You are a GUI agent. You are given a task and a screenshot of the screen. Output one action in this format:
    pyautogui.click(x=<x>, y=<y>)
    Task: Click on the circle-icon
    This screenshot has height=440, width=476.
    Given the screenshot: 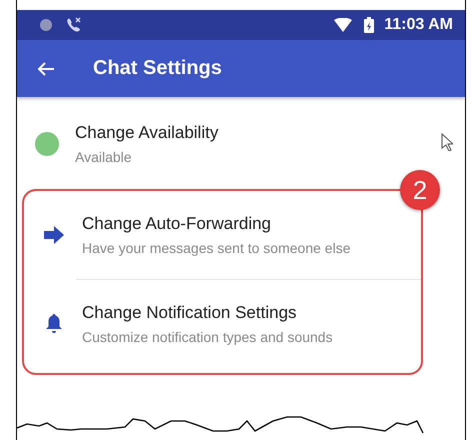 What is the action you would take?
    pyautogui.click(x=46, y=25)
    